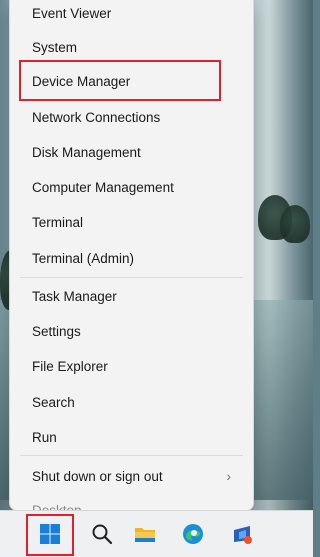  I want to click on windows-start-icon, so click(50, 534).